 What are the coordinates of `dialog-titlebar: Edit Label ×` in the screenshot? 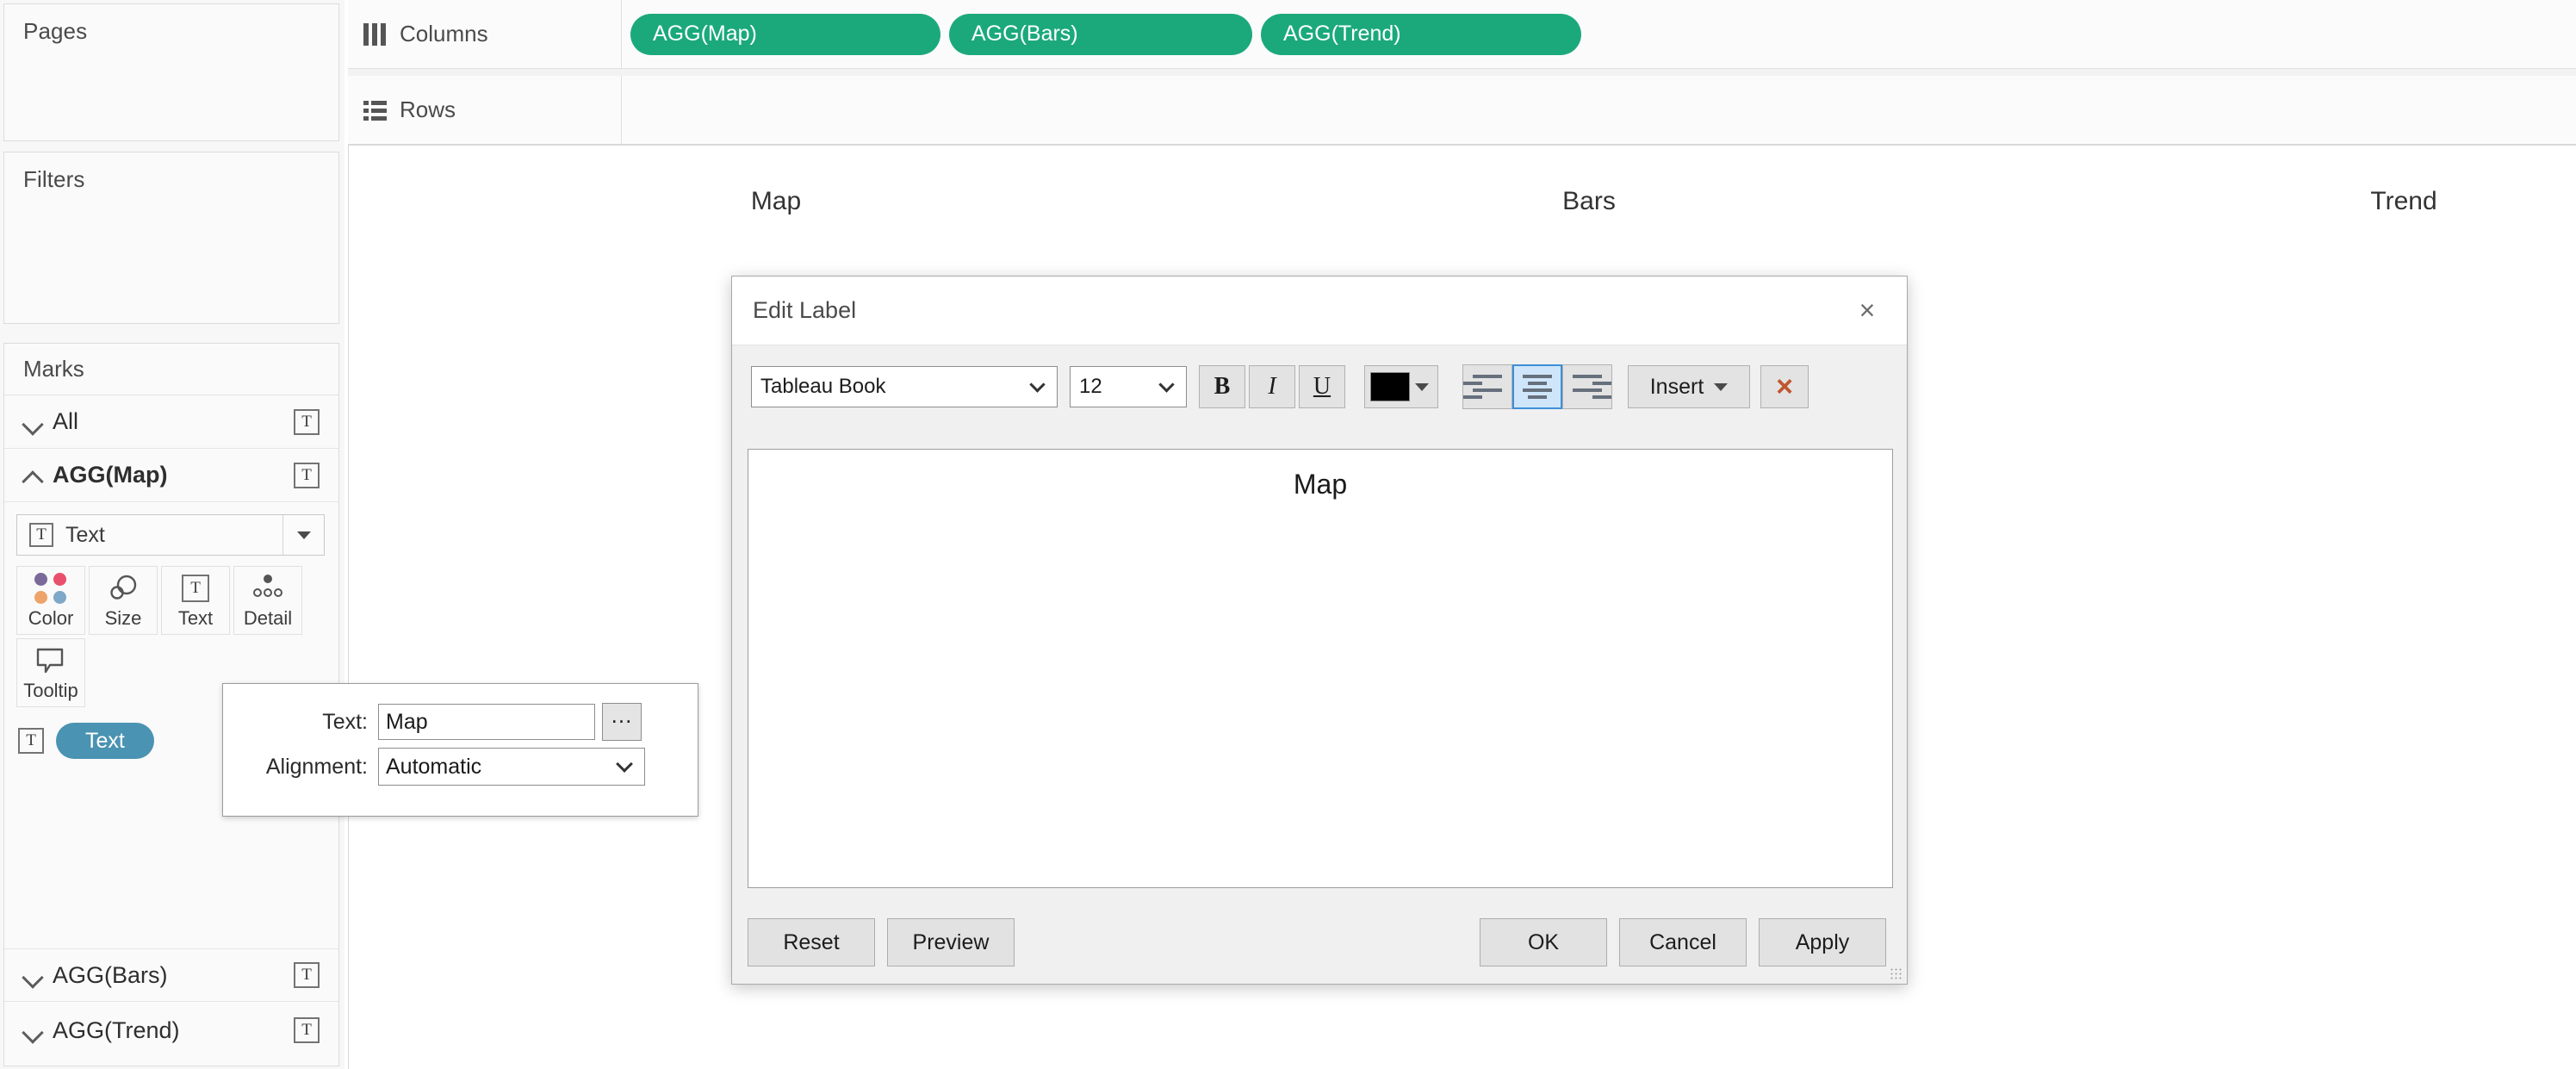 It's located at (1319, 311).